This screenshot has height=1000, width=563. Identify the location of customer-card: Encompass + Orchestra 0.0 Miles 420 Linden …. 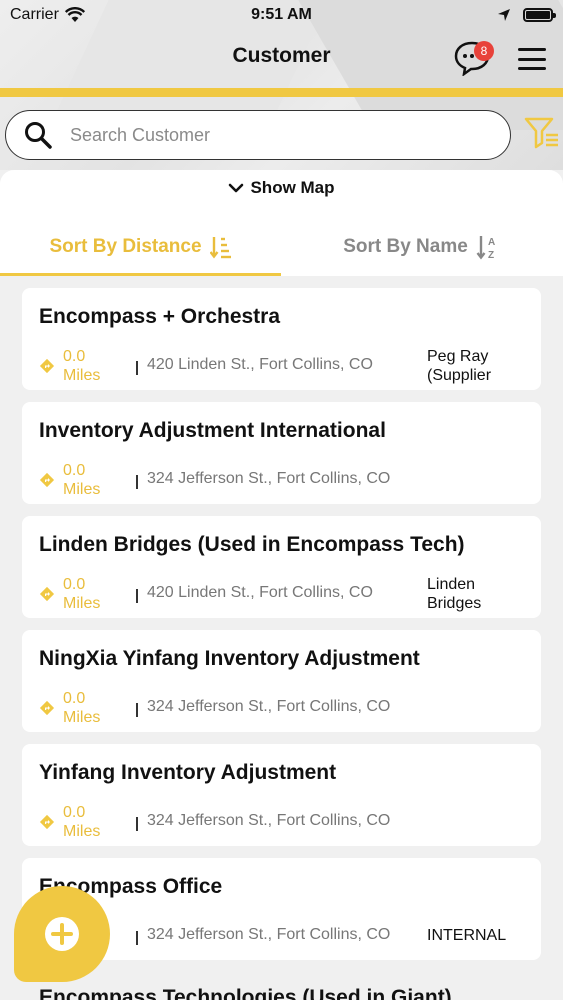
(281, 339).